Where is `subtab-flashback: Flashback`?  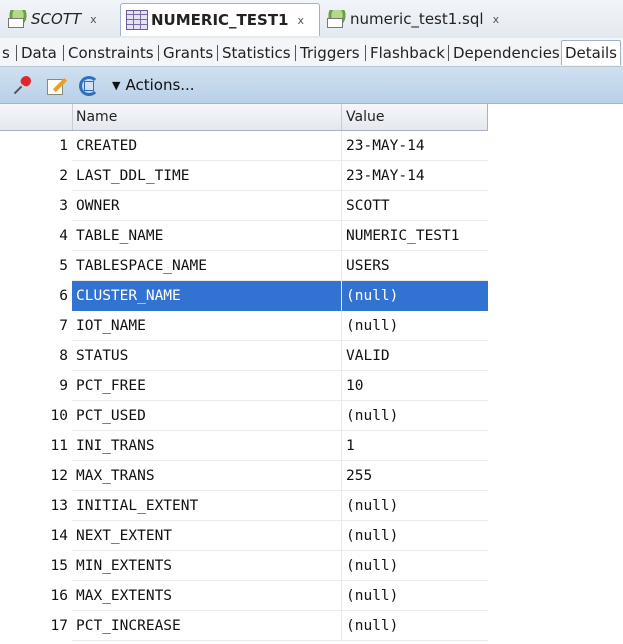 subtab-flashback: Flashback is located at coordinates (407, 53).